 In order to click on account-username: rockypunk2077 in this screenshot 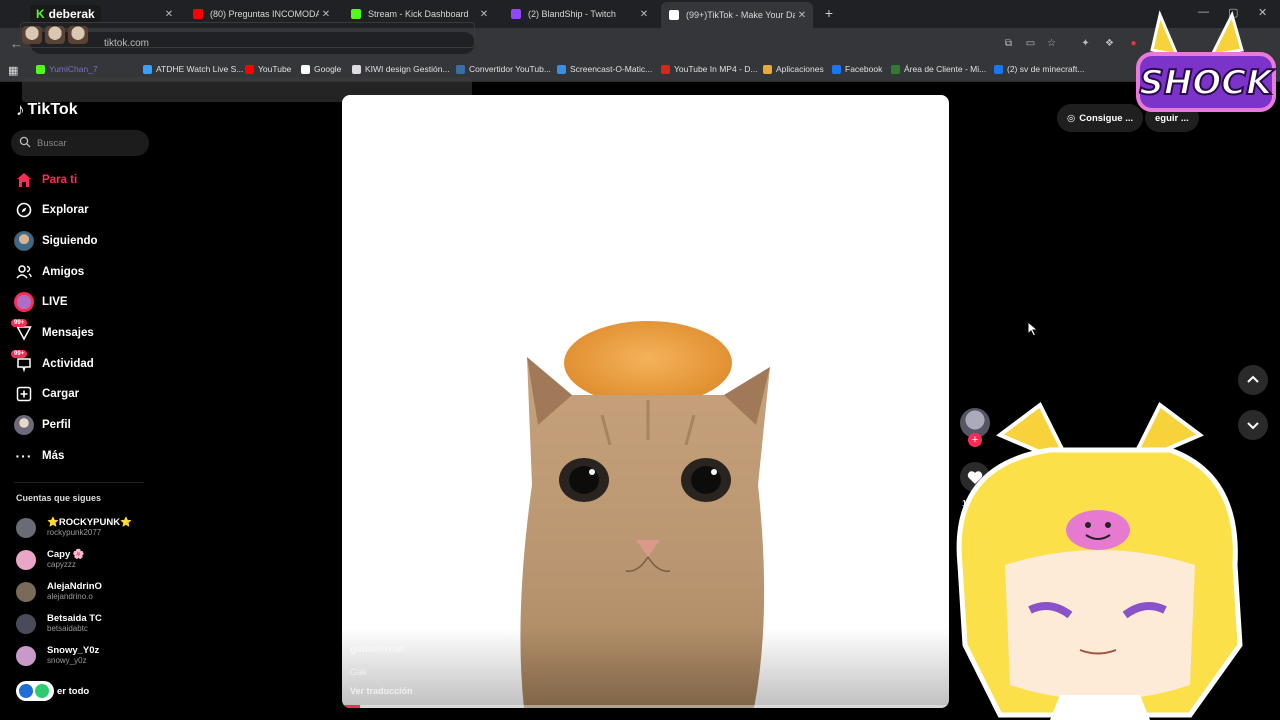, I will do `click(74, 532)`.